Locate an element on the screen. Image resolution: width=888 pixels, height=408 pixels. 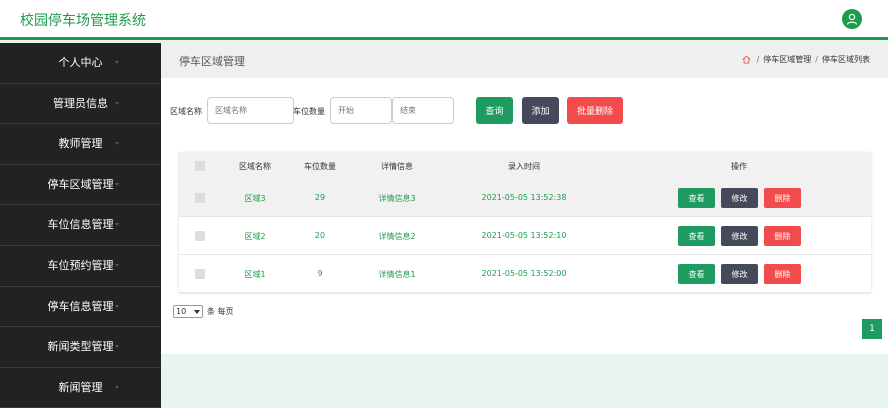
cell-entry-time: 2021-05-05 13:52:10 is located at coordinates (524, 235).